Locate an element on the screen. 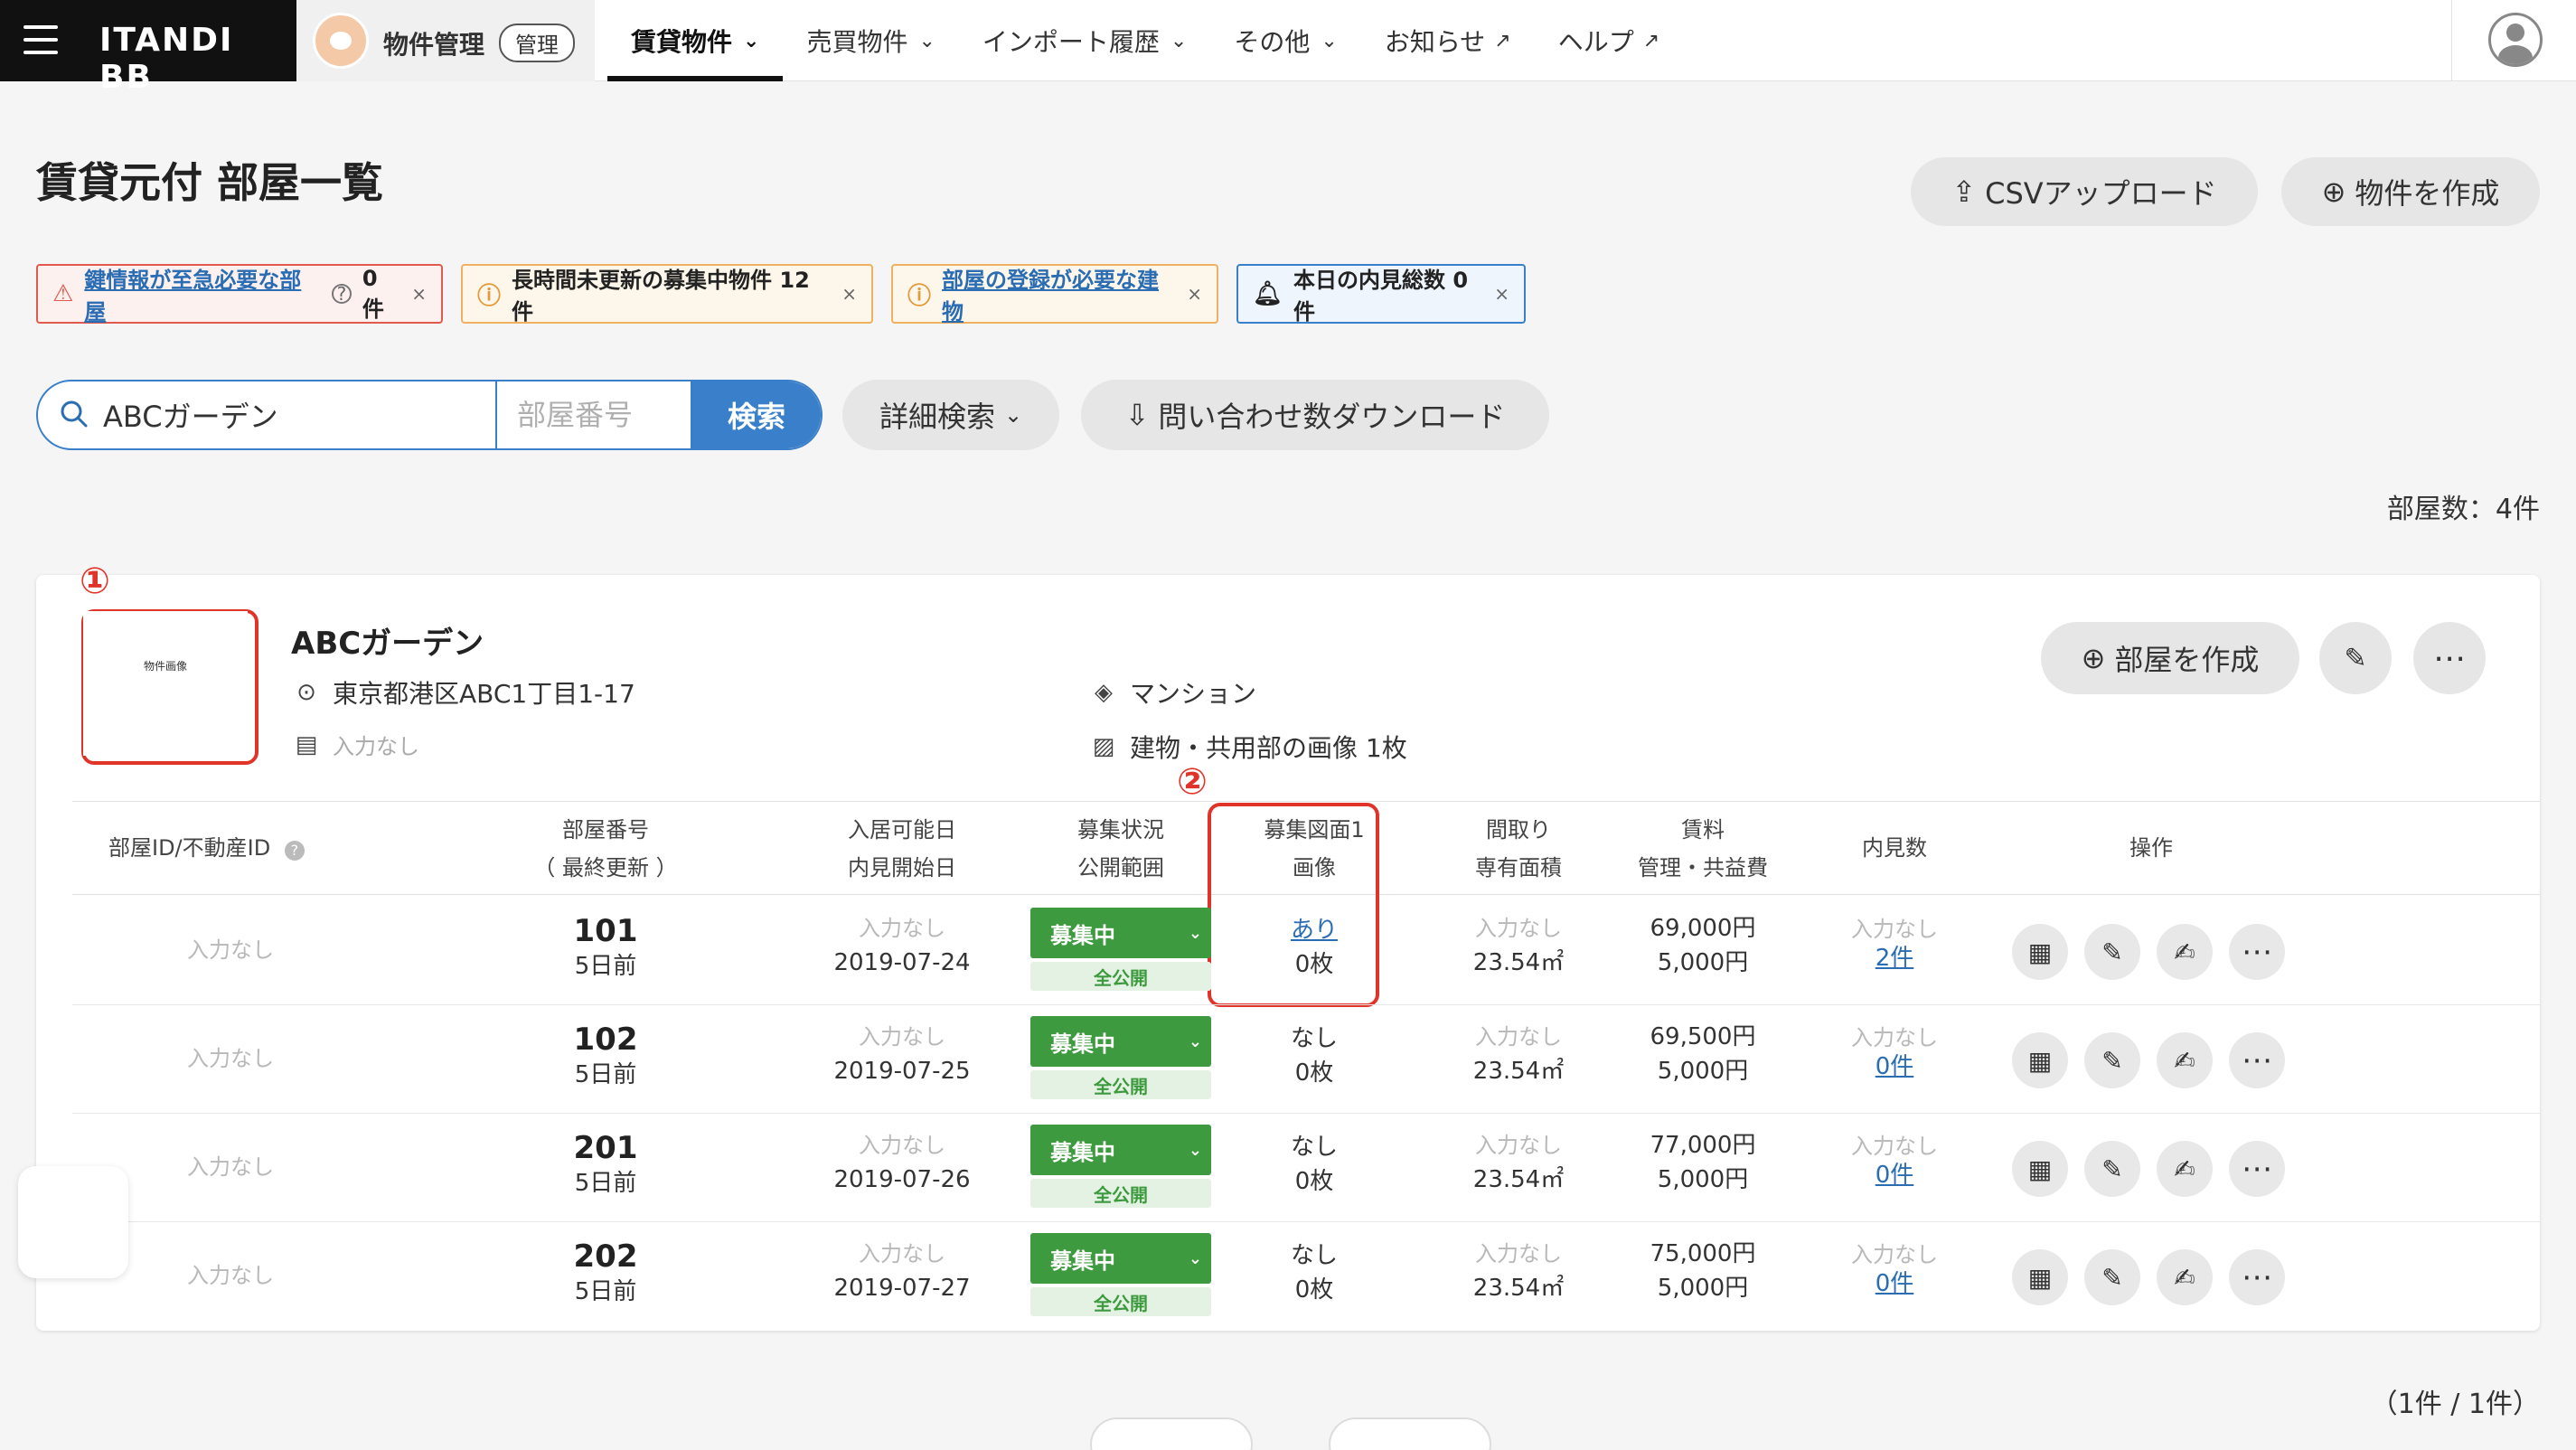 This screenshot has width=2576, height=1450. annotation-marker-1: ① is located at coordinates (95, 581).